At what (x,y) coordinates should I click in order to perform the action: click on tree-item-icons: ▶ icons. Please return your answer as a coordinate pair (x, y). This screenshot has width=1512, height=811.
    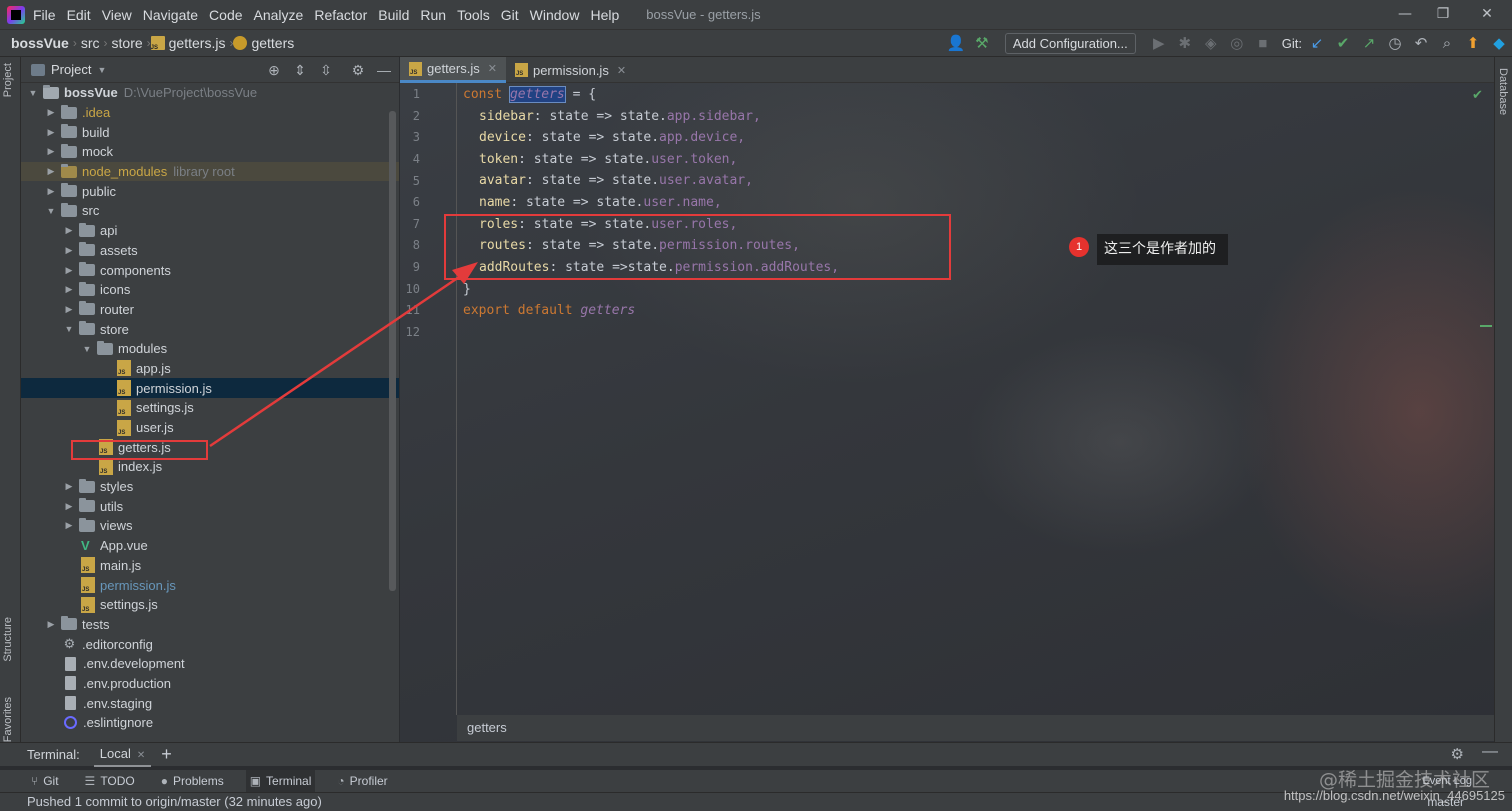
    Looking at the image, I should click on (210, 290).